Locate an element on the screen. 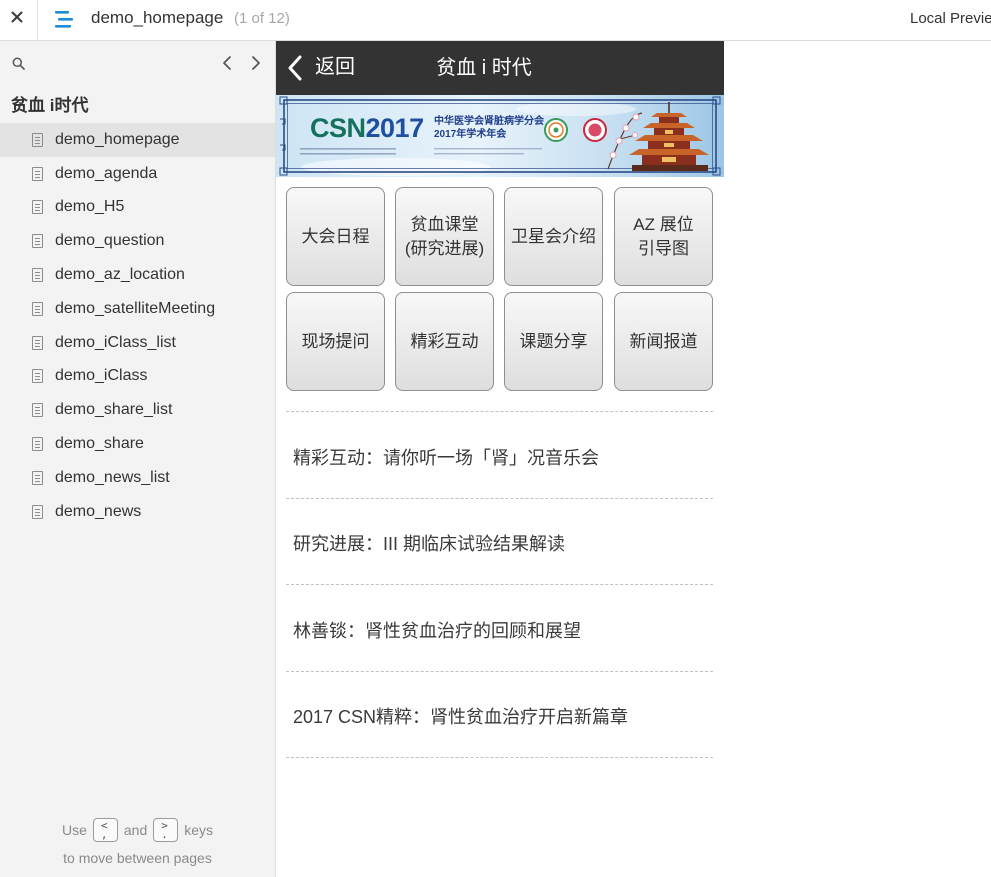 The height and width of the screenshot is (877, 991). menu-button-label: 精彩互动 is located at coordinates (444, 341).